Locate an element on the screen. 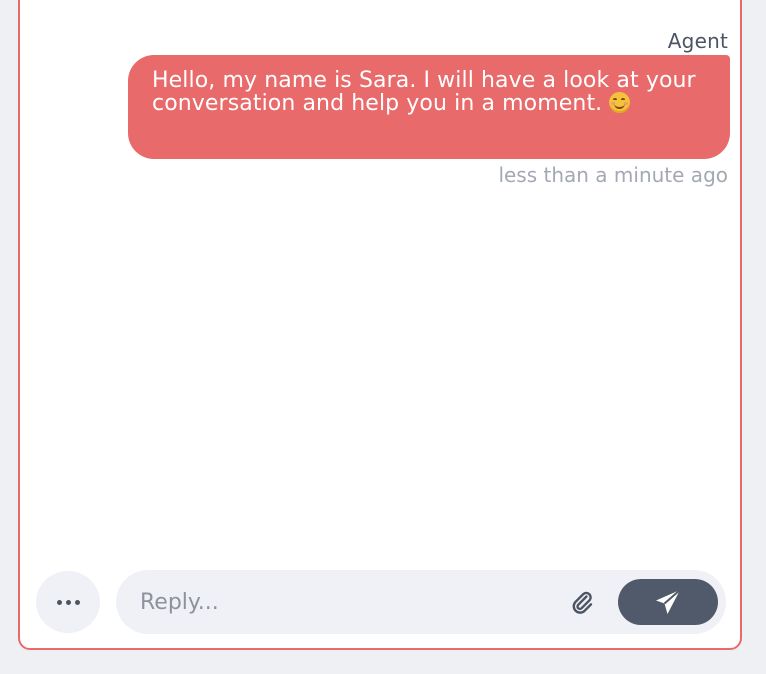 The image size is (766, 674). paper-plane-icon is located at coordinates (668, 601).